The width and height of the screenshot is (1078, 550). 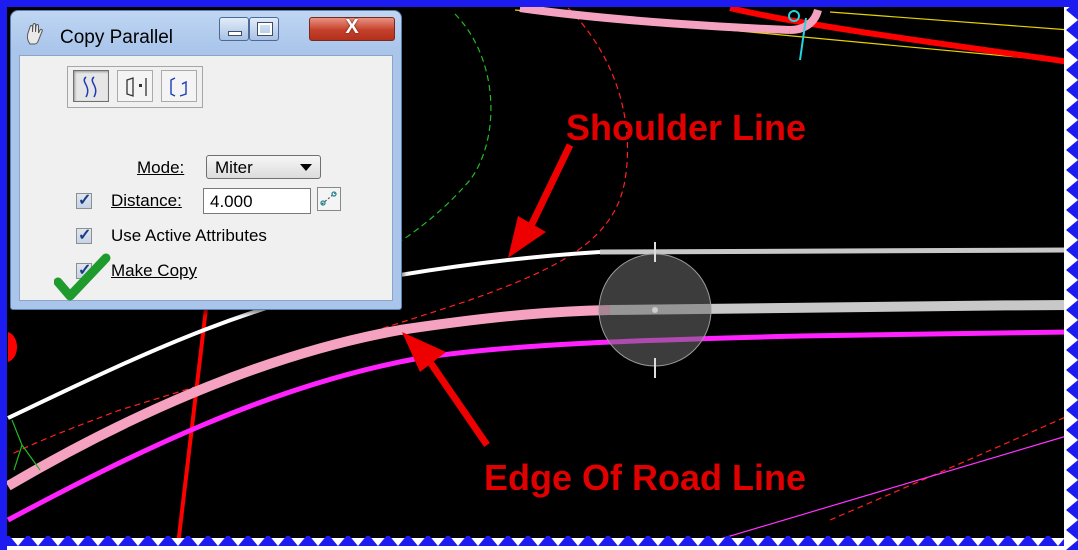 What do you see at coordinates (234, 29) in the screenshot?
I see `minimize-button` at bounding box center [234, 29].